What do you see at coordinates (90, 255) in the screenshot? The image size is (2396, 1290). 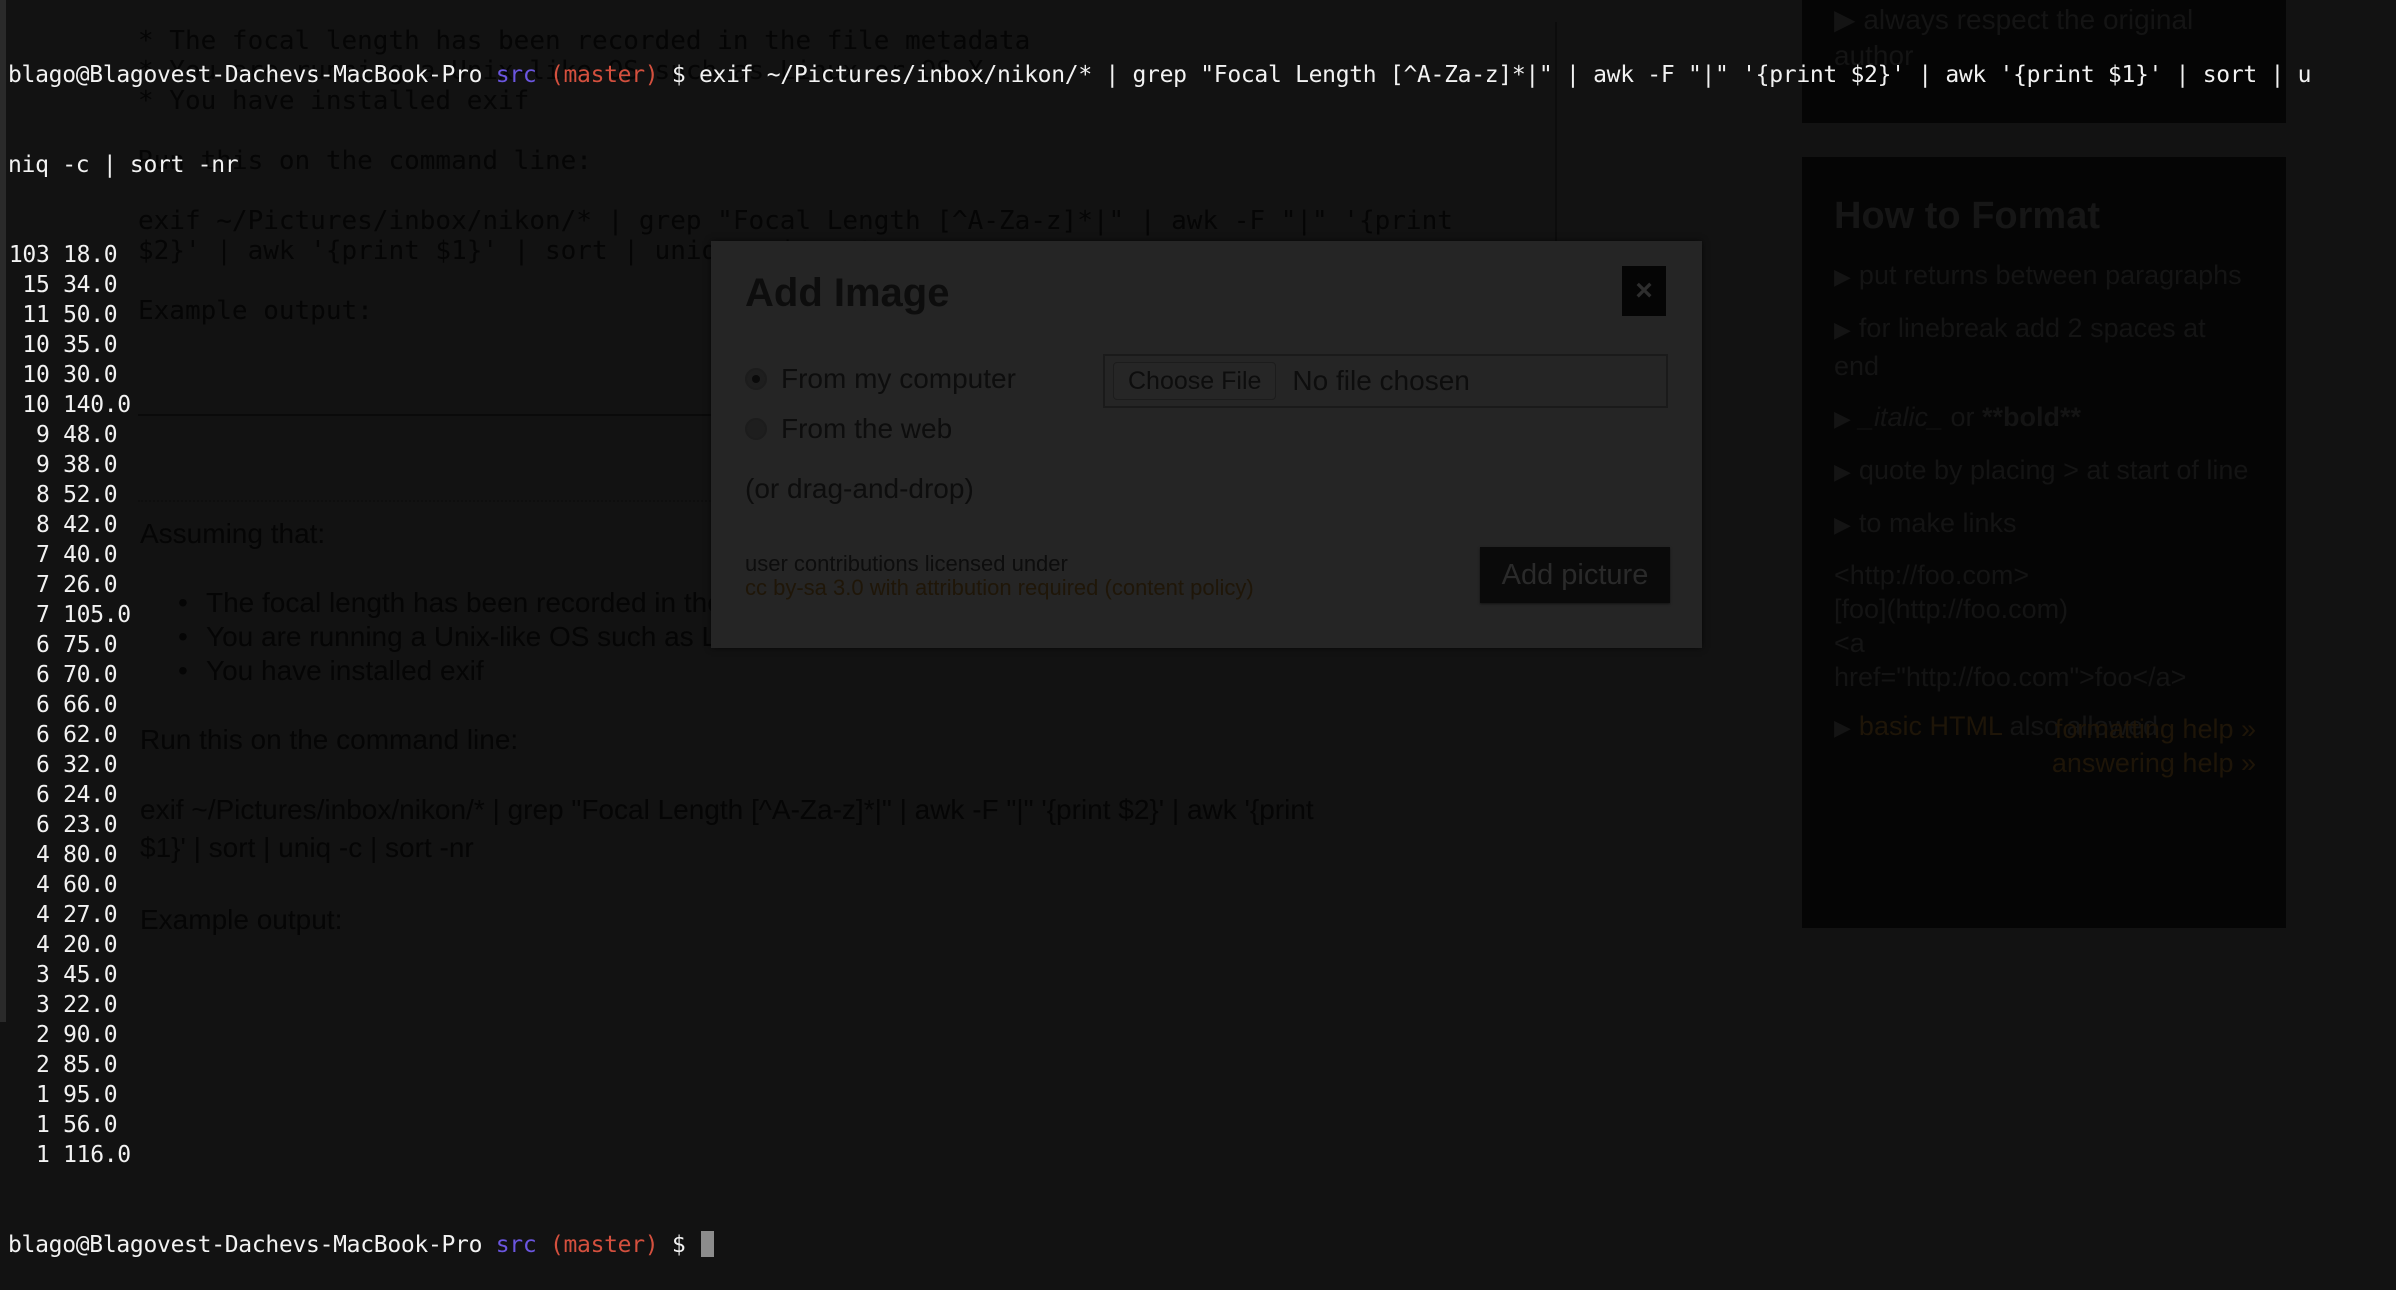 I see `output-focal-length: 18.0` at bounding box center [90, 255].